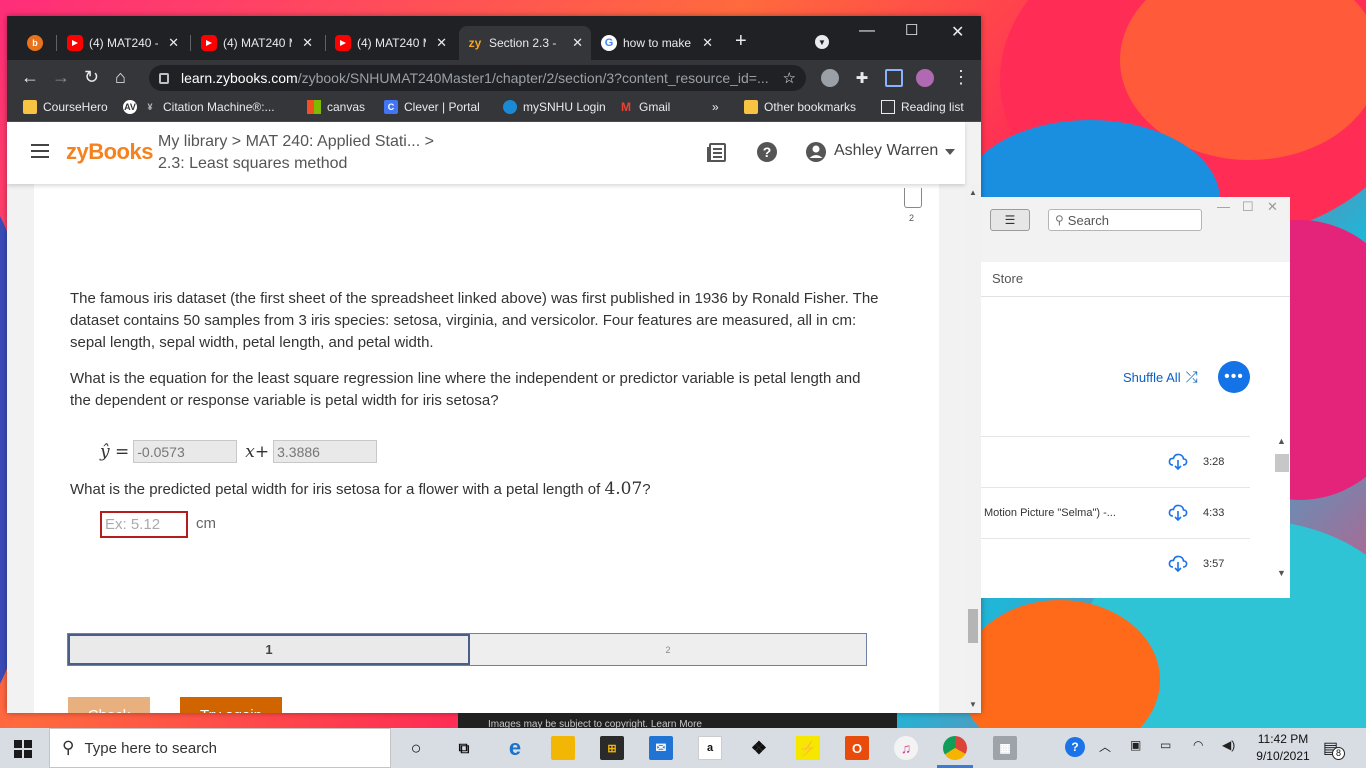 This screenshot has width=1366, height=768. What do you see at coordinates (1234, 377) in the screenshot?
I see `more-options-button: •••` at bounding box center [1234, 377].